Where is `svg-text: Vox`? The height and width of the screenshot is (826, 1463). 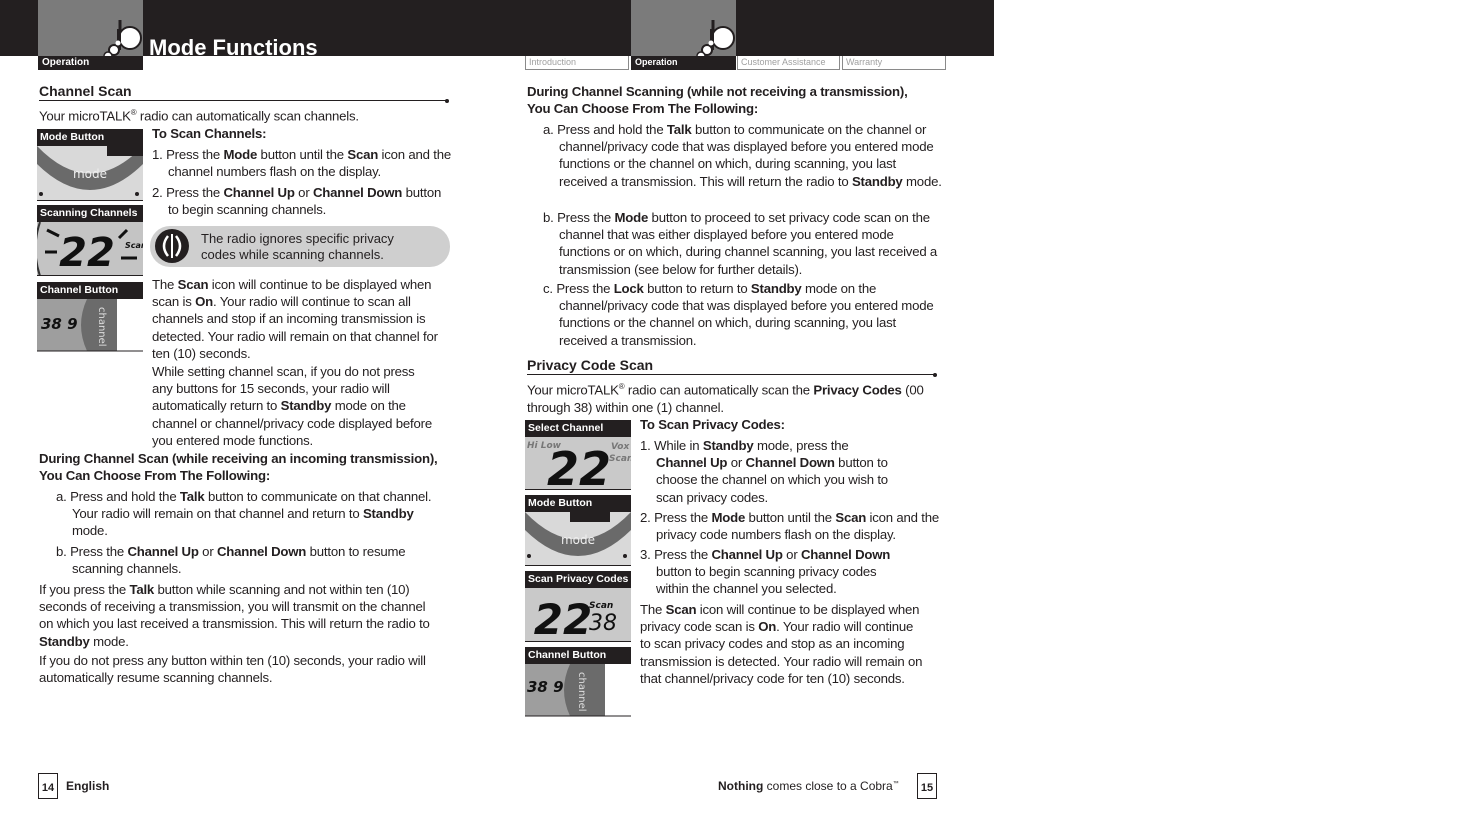
svg-text: Vox is located at coordinates (620, 447).